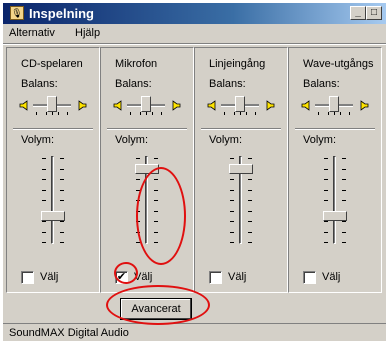 The image size is (386, 341). I want to click on title-bar: 🎙 Inspelning _ □, so click(194, 13).